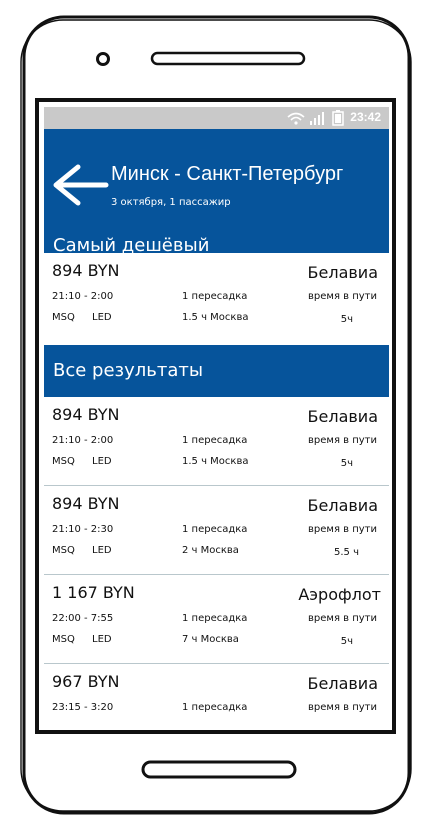  I want to click on wifi-icon, so click(296, 118).